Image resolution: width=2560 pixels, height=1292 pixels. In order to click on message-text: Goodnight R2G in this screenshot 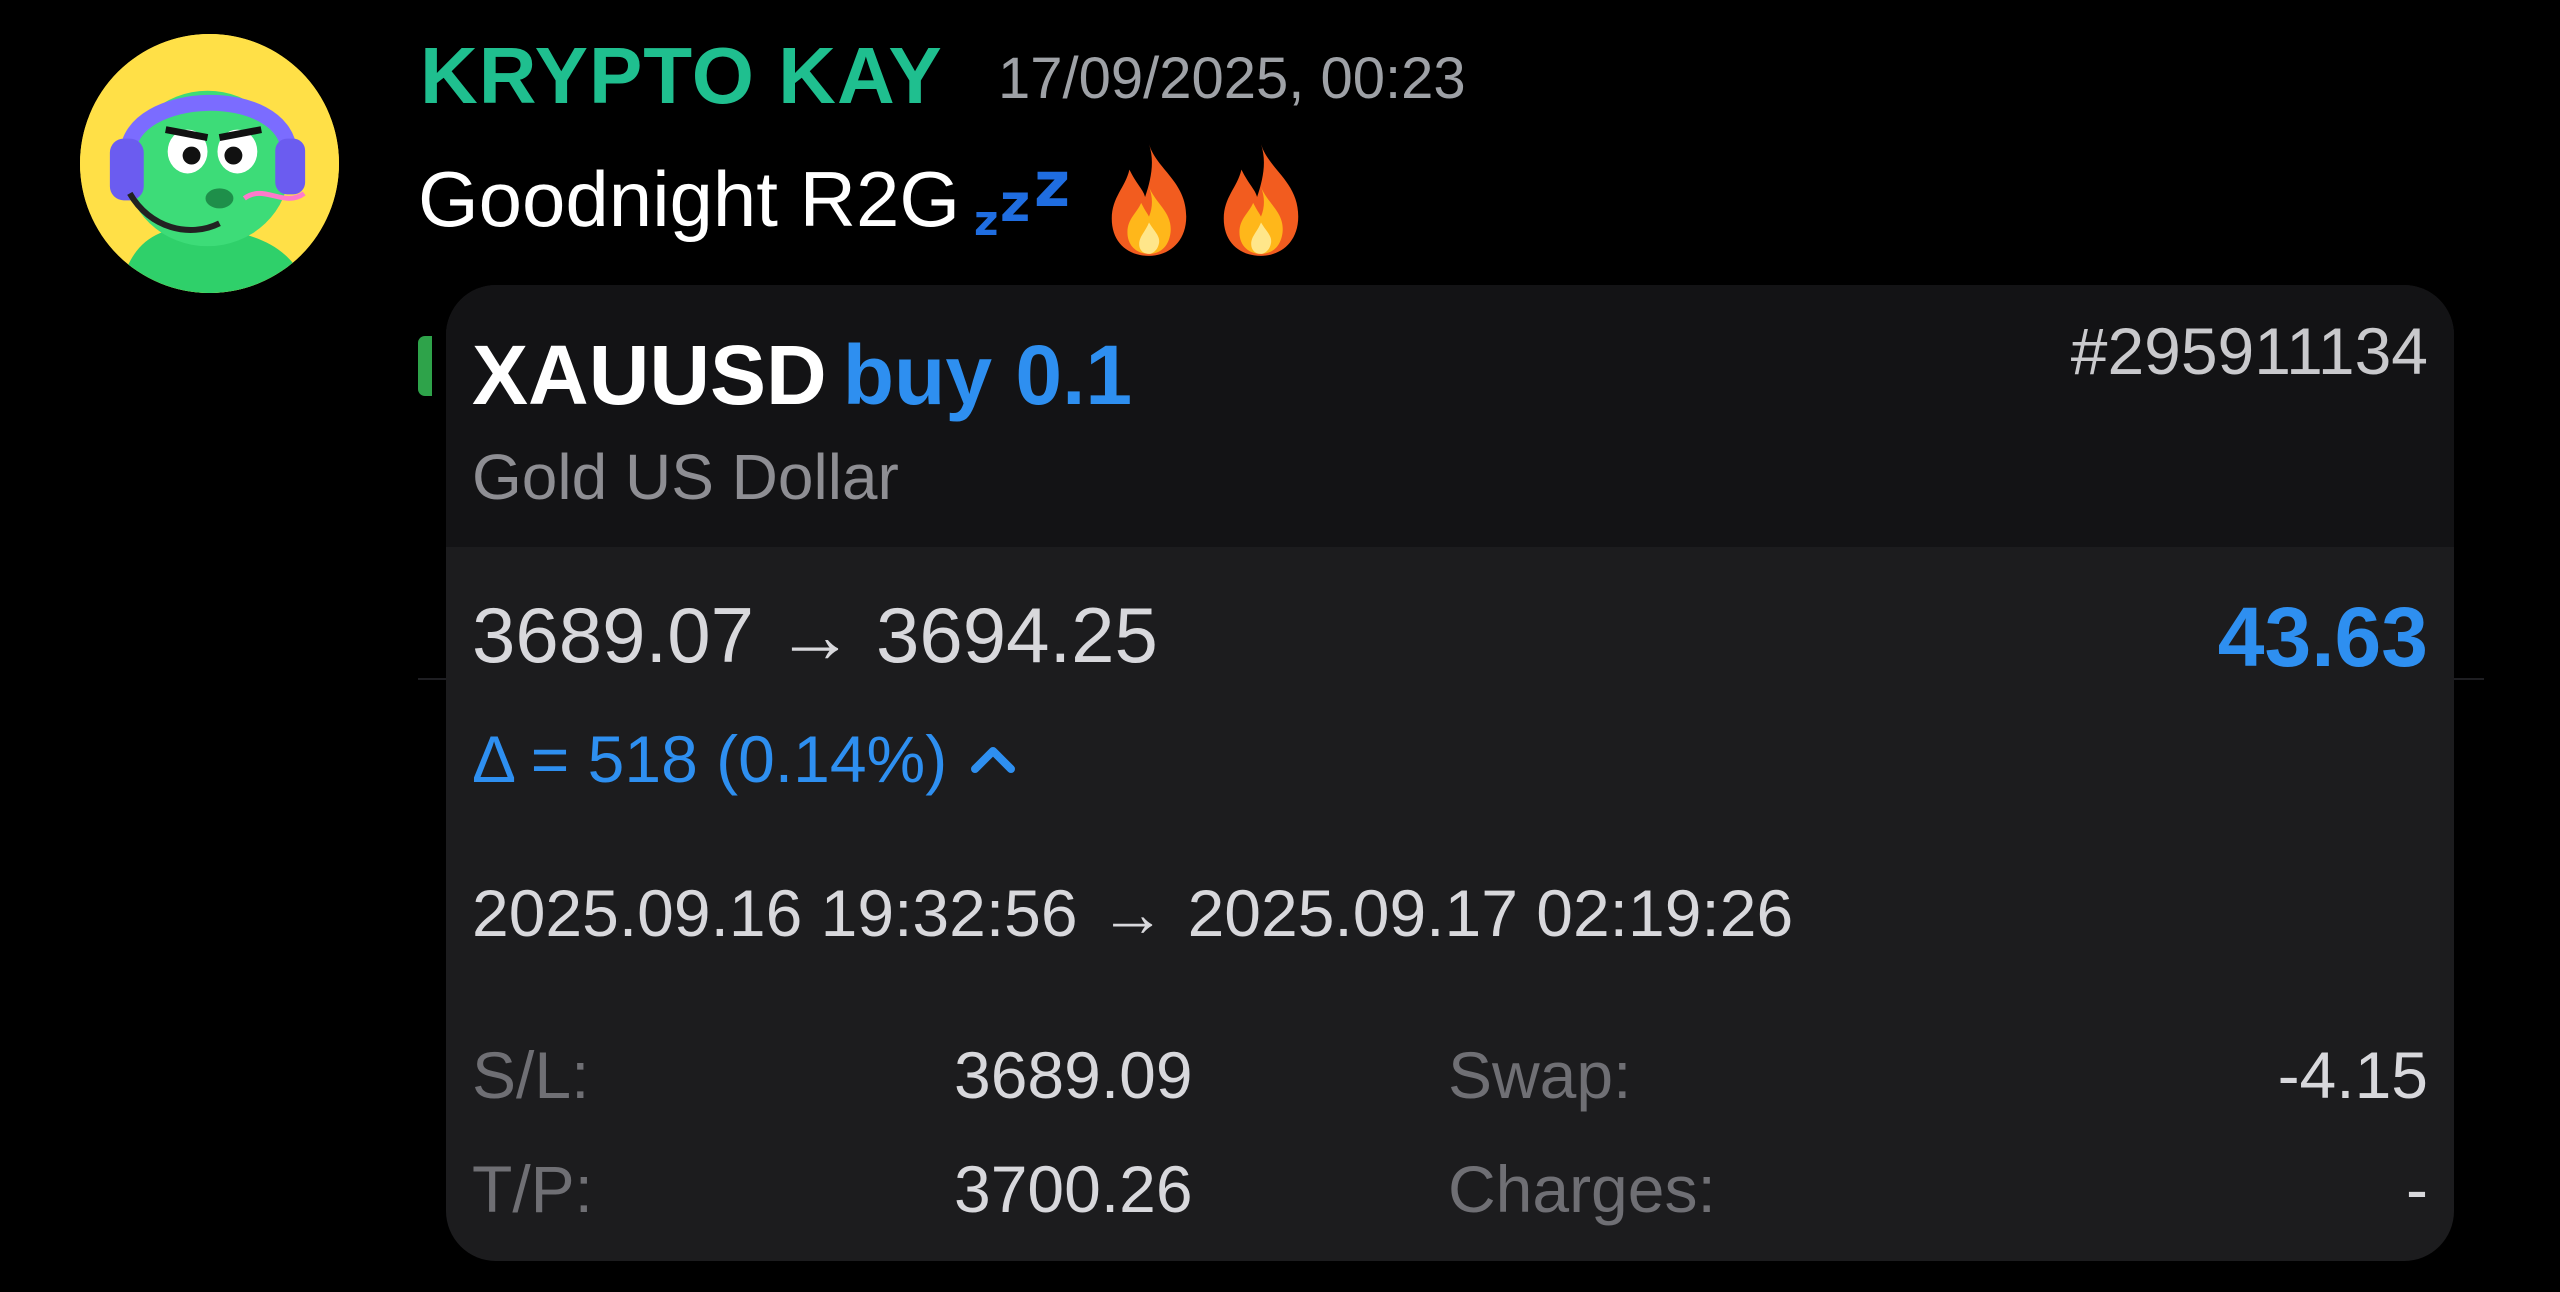, I will do `click(689, 199)`.